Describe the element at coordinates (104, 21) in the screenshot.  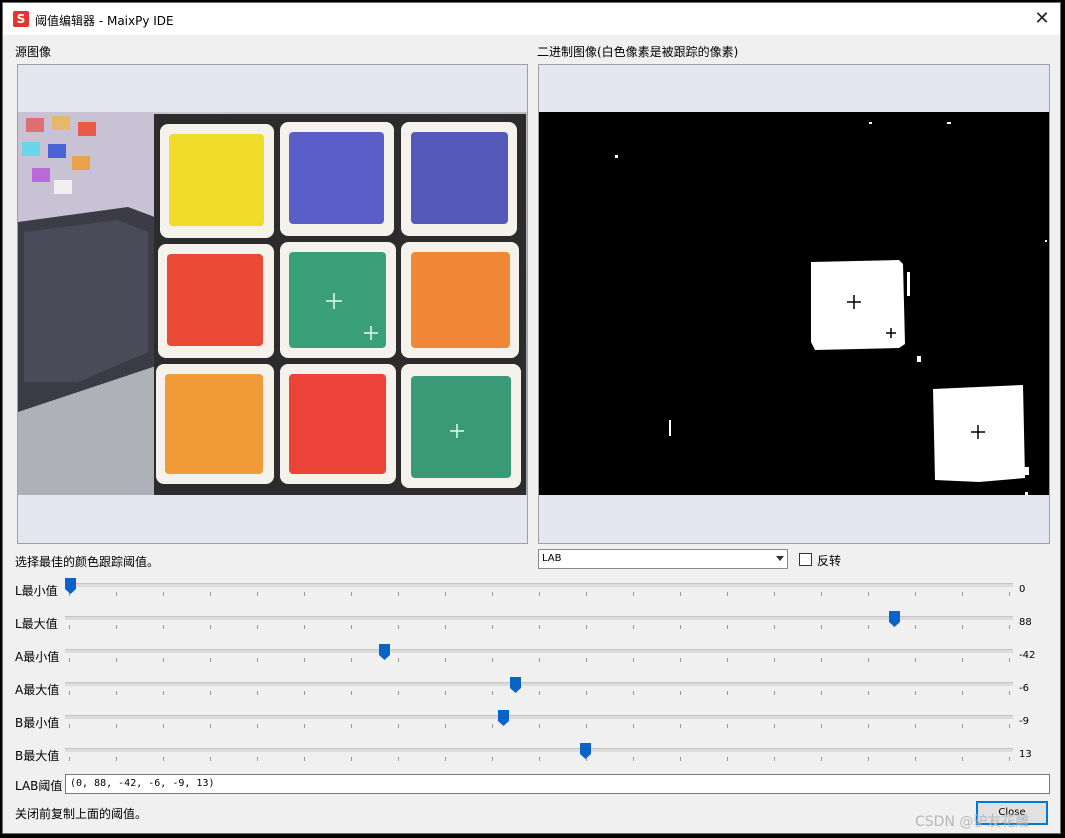
I see `window-title: 阈值编辑器 - MaixPy IDE` at that location.